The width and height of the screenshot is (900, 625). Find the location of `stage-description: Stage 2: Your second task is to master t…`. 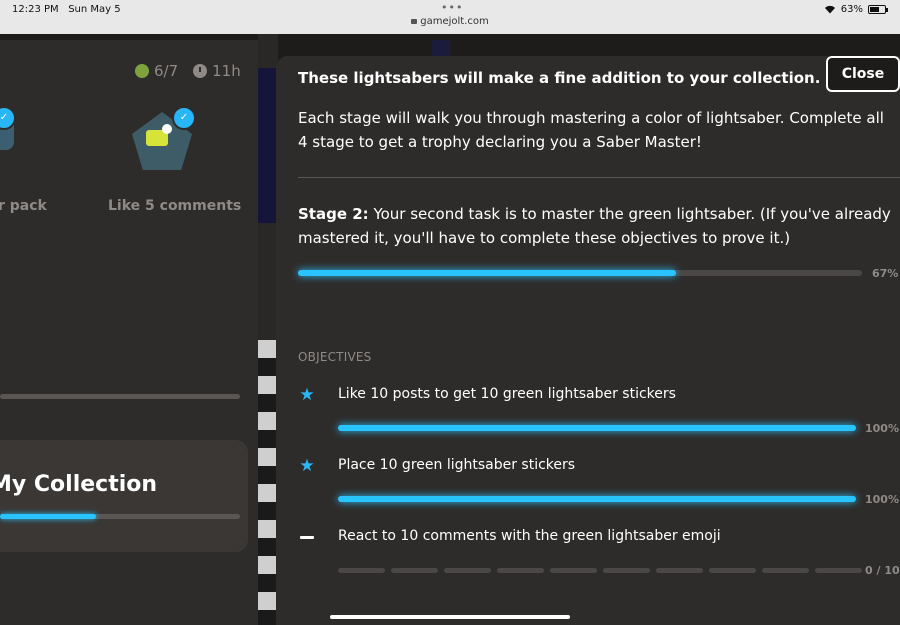

stage-description: Stage 2: Your second task is to master t… is located at coordinates (598, 226).